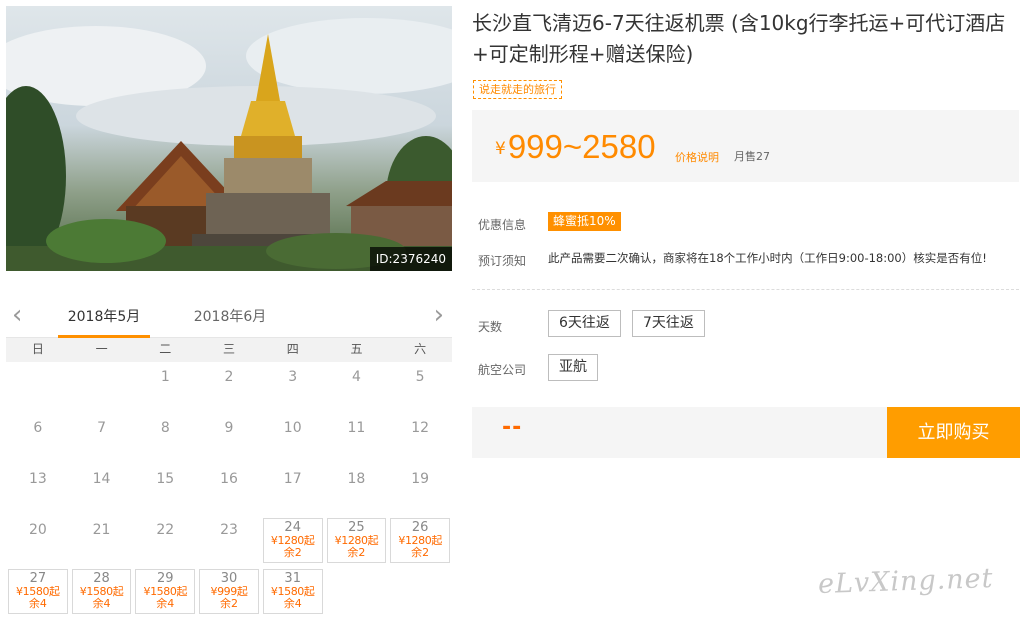 The height and width of the screenshot is (620, 1023). Describe the element at coordinates (292, 527) in the screenshot. I see `calendar-day-number: 24` at that location.